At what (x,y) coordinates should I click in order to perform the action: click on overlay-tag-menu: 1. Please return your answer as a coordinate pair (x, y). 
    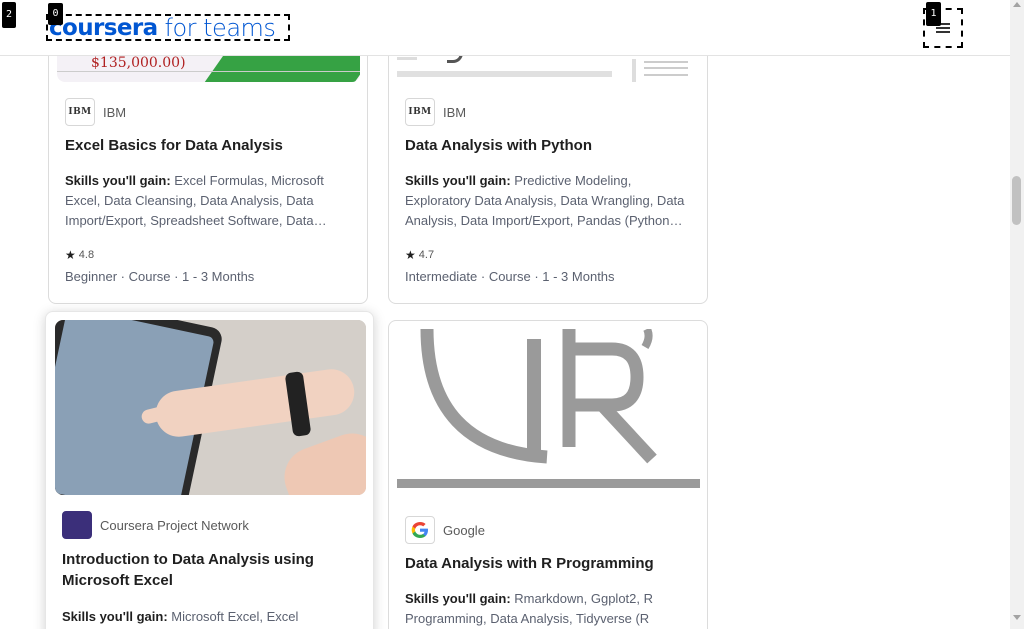
    Looking at the image, I should click on (933, 14).